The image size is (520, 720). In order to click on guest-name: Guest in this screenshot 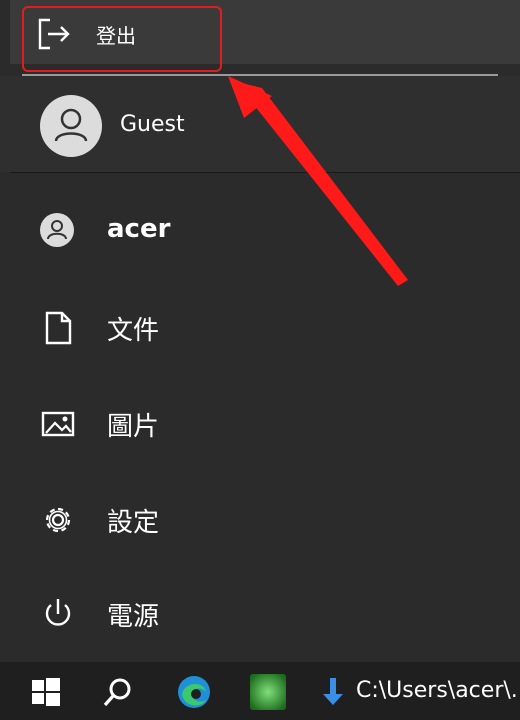, I will do `click(152, 124)`.